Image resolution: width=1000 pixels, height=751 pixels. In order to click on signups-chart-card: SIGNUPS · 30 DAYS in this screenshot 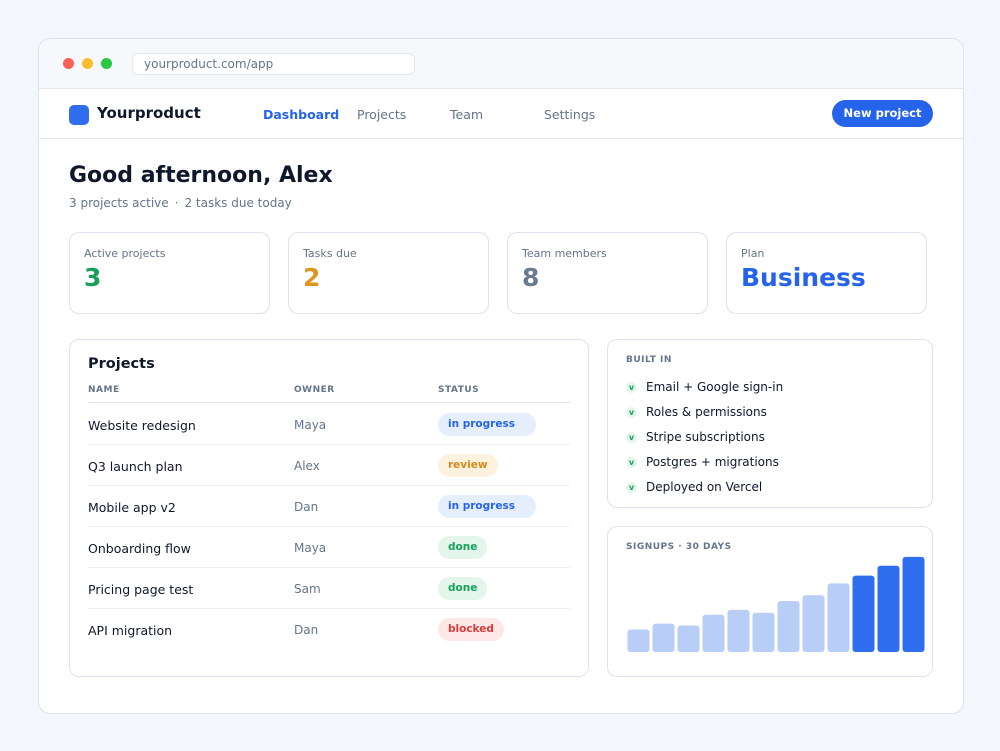, I will do `click(770, 601)`.